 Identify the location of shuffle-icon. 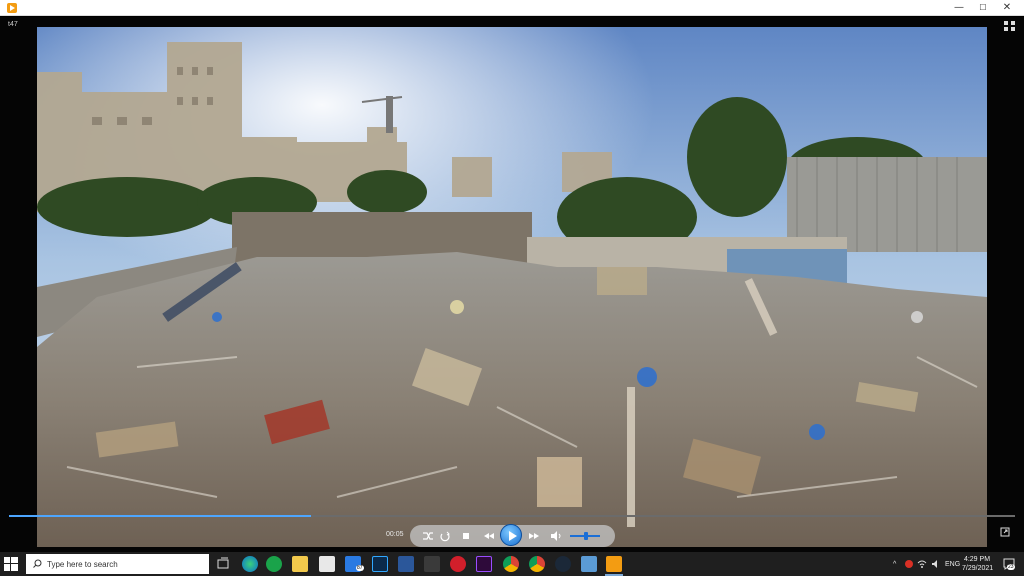
(428, 536).